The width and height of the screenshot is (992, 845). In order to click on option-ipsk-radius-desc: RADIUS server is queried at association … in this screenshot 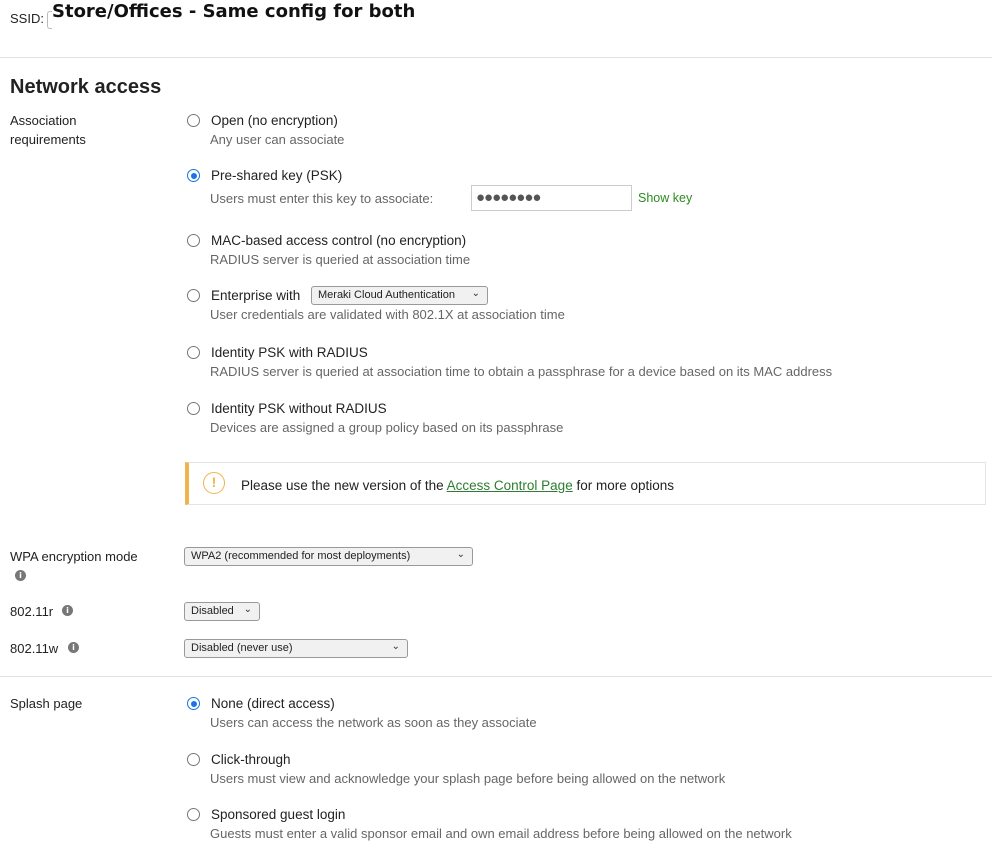, I will do `click(521, 371)`.